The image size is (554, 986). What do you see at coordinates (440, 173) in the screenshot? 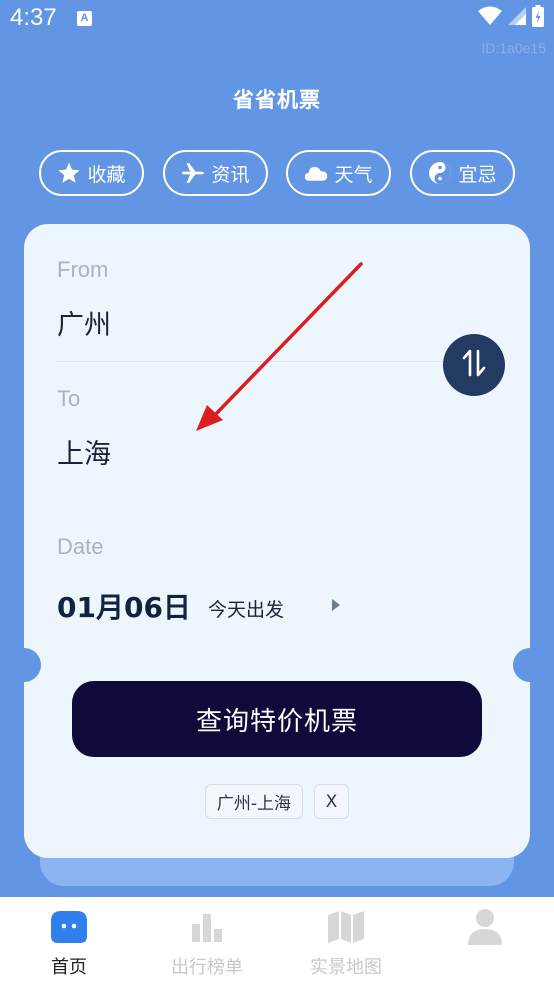
I see `yin-yang-icon` at bounding box center [440, 173].